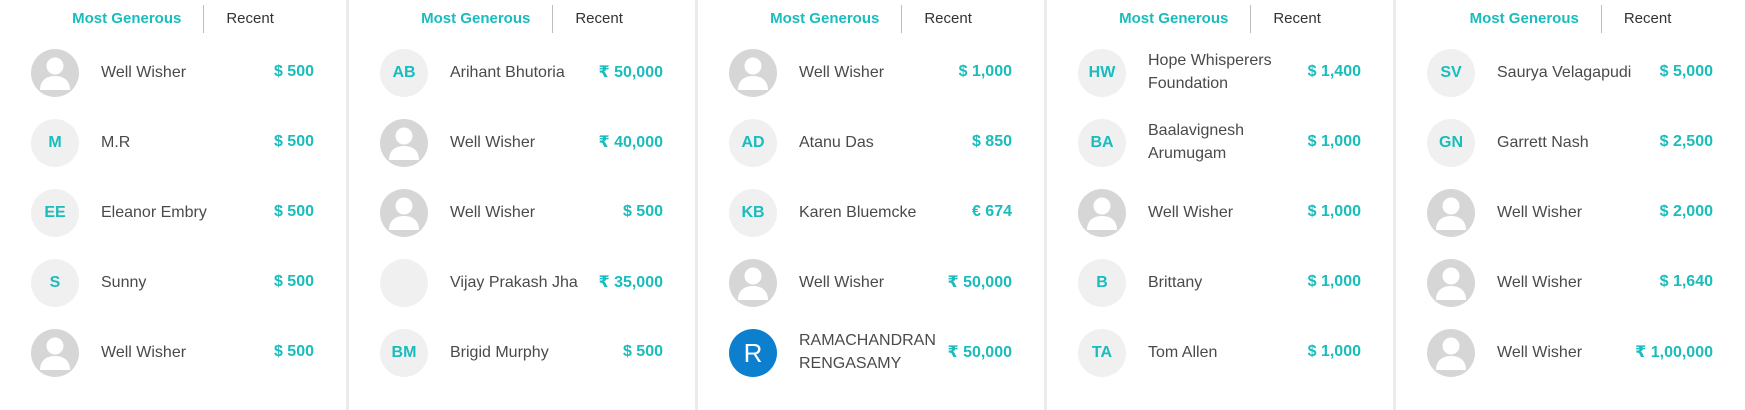 The image size is (1745, 410). I want to click on donor-row: B Brittany $ 1,000, so click(1220, 282).